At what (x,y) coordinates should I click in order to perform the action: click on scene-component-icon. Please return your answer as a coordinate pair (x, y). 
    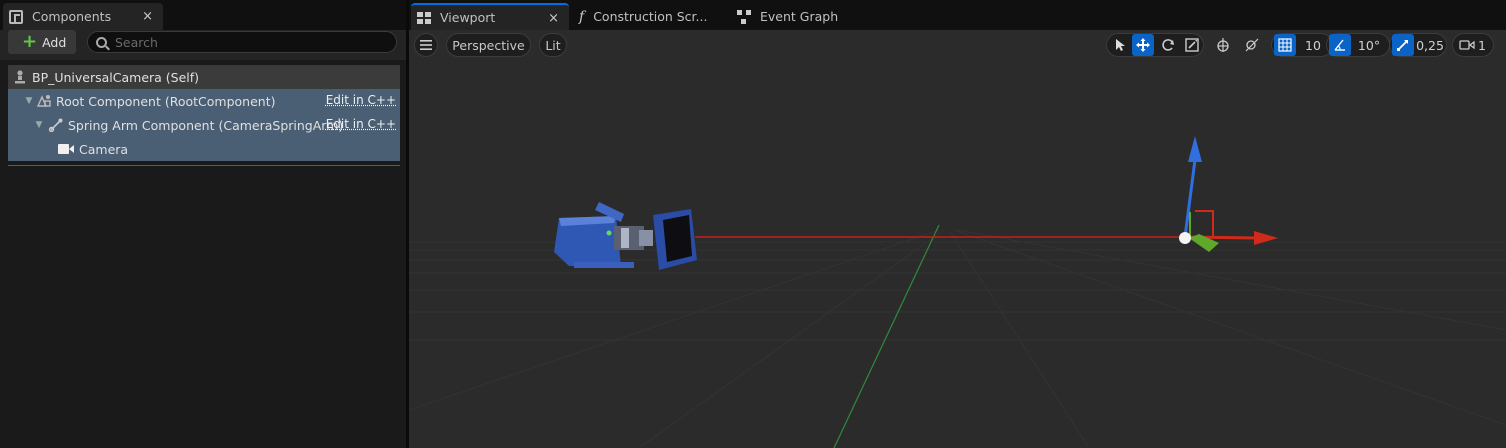
    Looking at the image, I should click on (44, 101).